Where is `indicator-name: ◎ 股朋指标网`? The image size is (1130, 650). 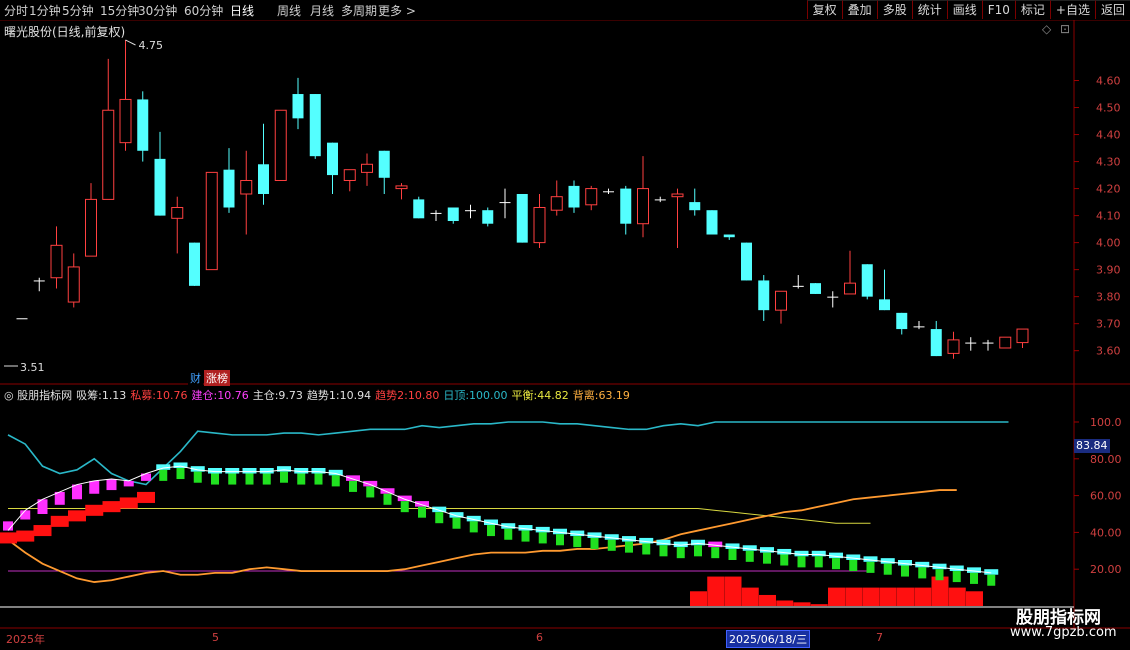 indicator-name: ◎ 股朋指标网 is located at coordinates (38, 395).